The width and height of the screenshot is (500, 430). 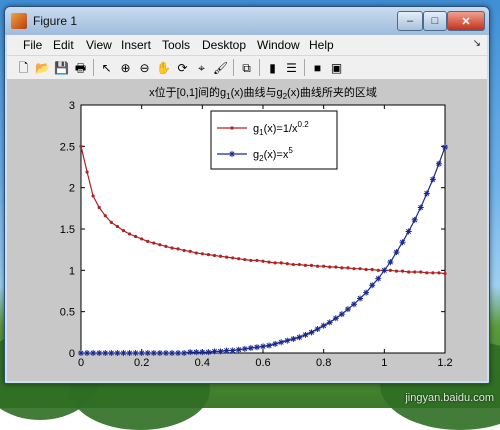 I want to click on maximize-button: □, so click(x=435, y=21).